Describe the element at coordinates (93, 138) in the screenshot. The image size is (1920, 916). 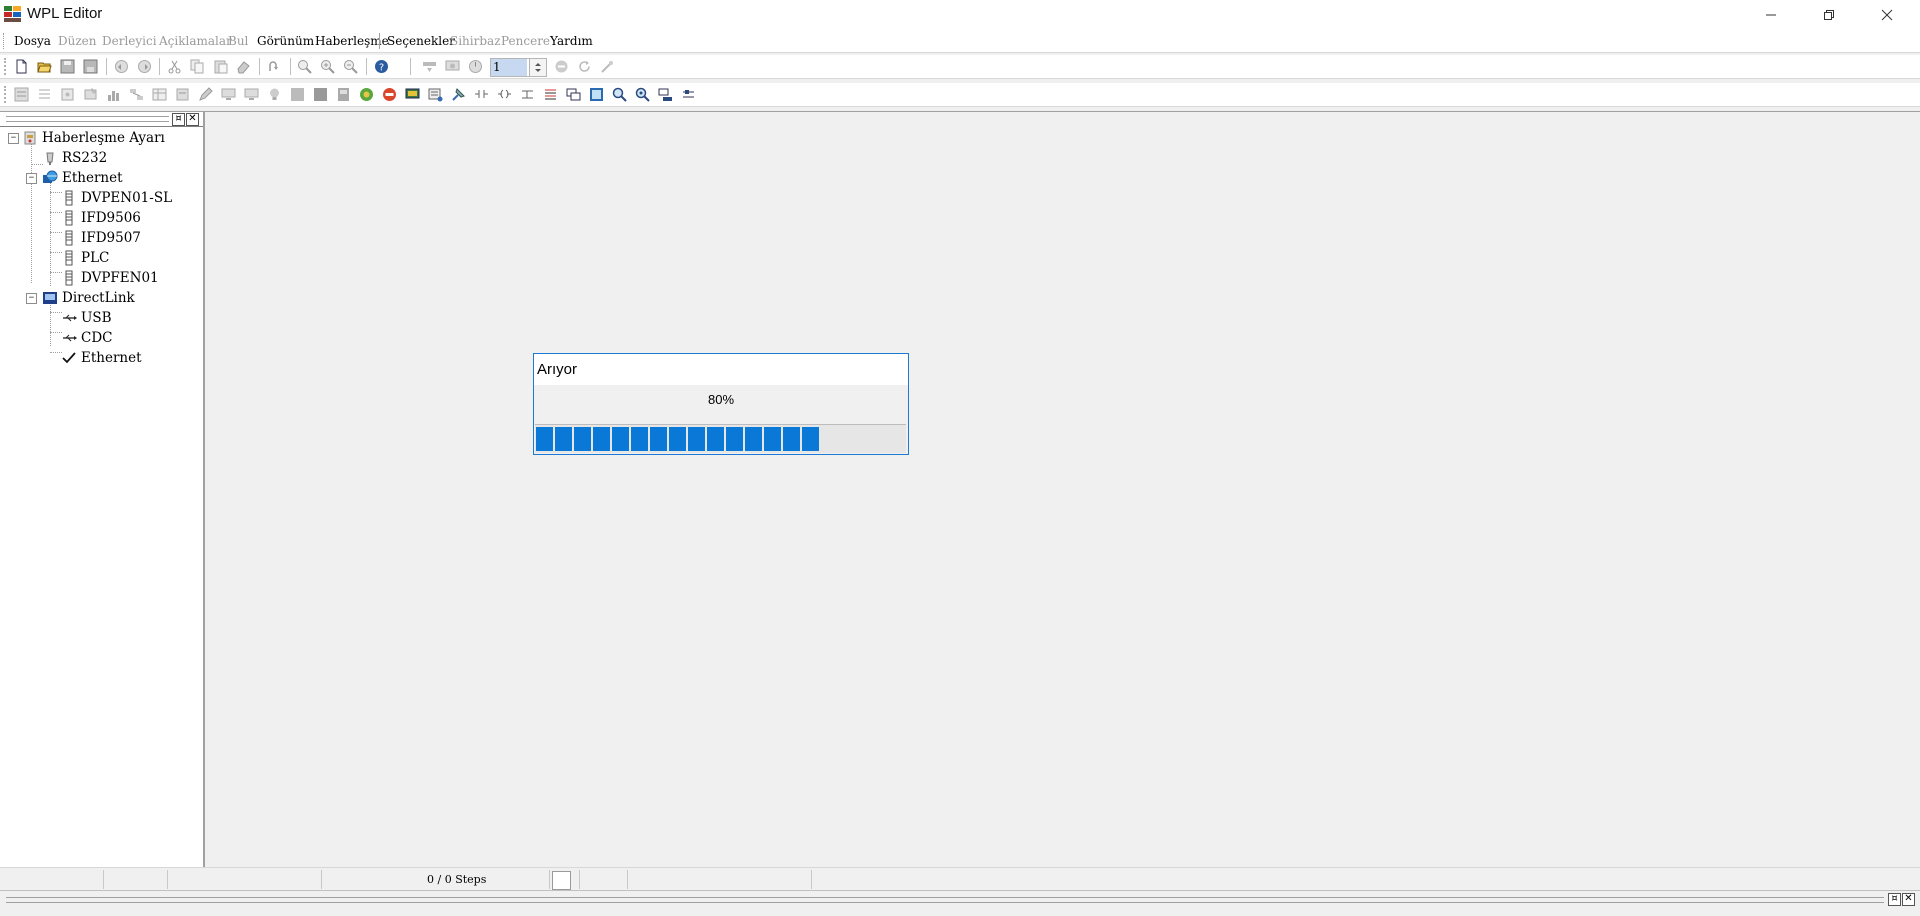
I see `tree-item-root: Haberleşme Ayarı` at that location.